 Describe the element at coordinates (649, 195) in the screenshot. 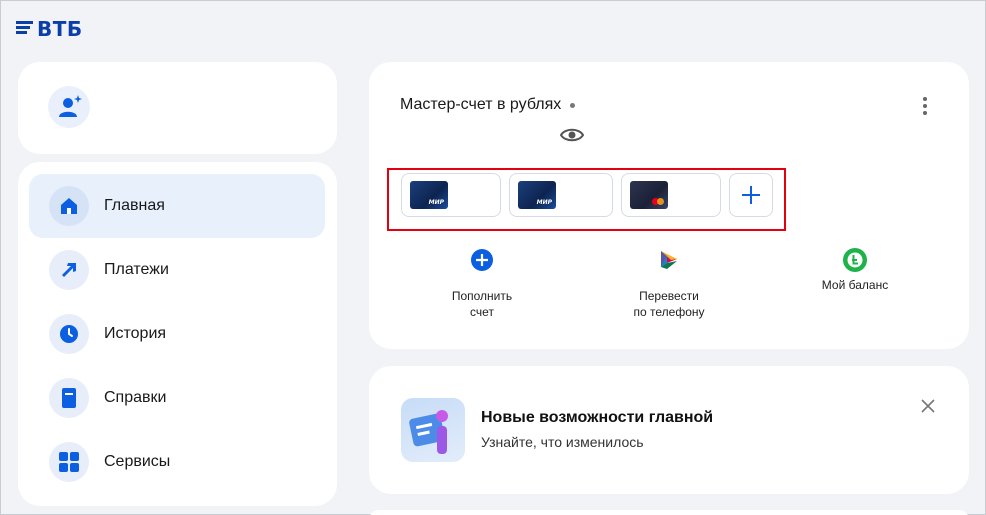

I see `card-thumbnail` at that location.